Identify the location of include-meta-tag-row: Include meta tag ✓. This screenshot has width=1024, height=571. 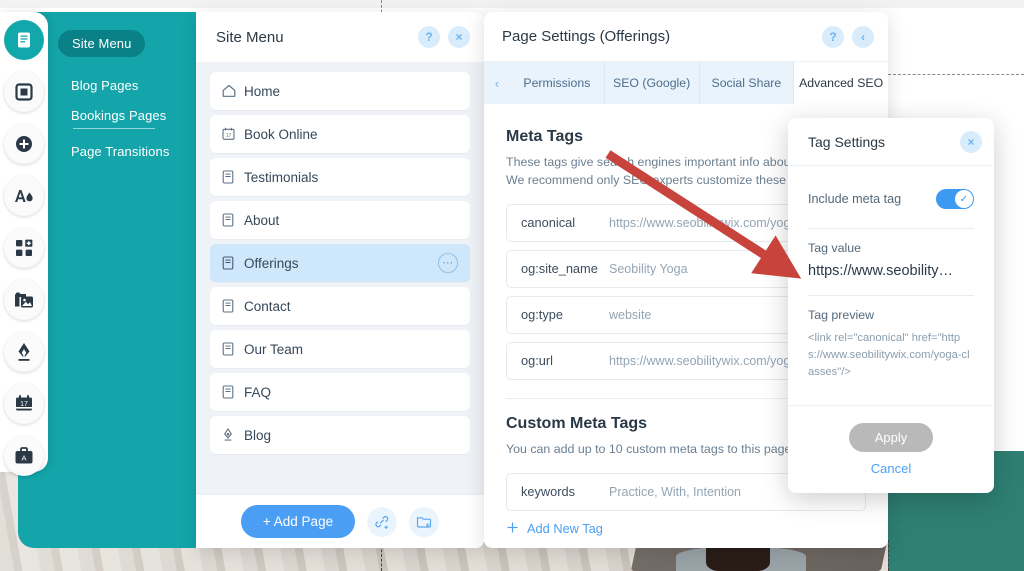
(891, 199).